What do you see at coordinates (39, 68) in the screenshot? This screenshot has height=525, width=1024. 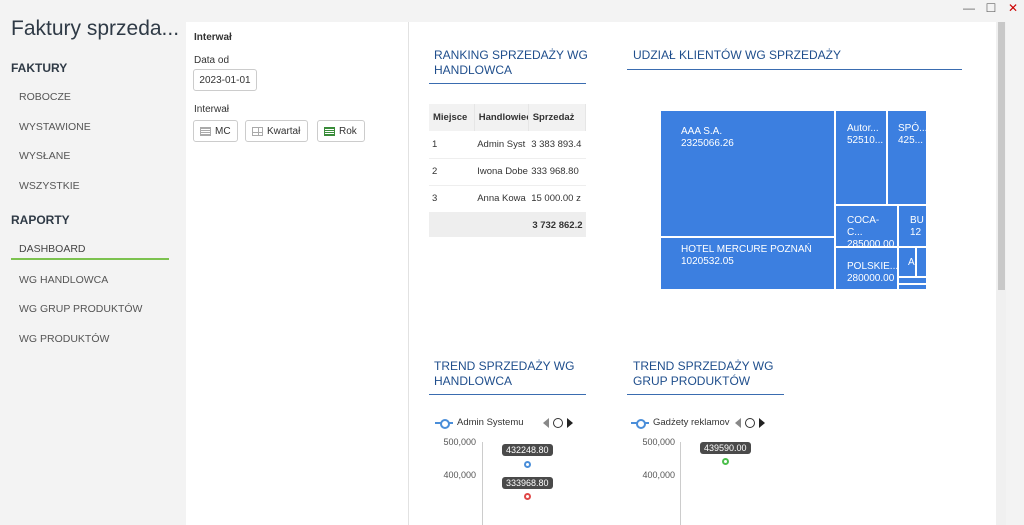 I see `faktury-section-header: FAKTURY` at bounding box center [39, 68].